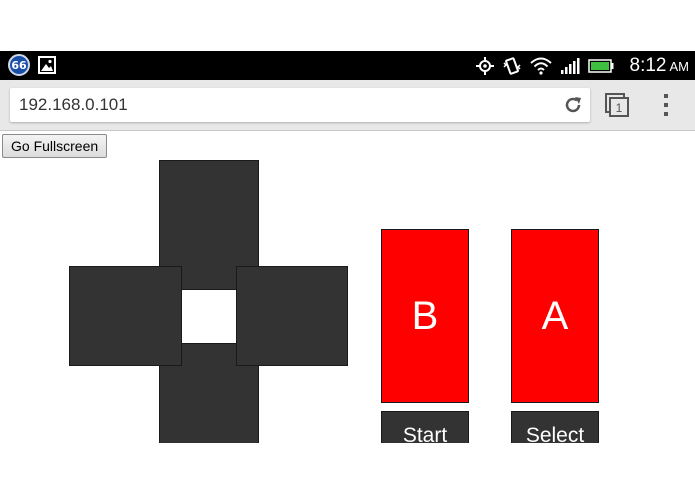 The image size is (695, 494). I want to click on top-margin, so click(347, 25).